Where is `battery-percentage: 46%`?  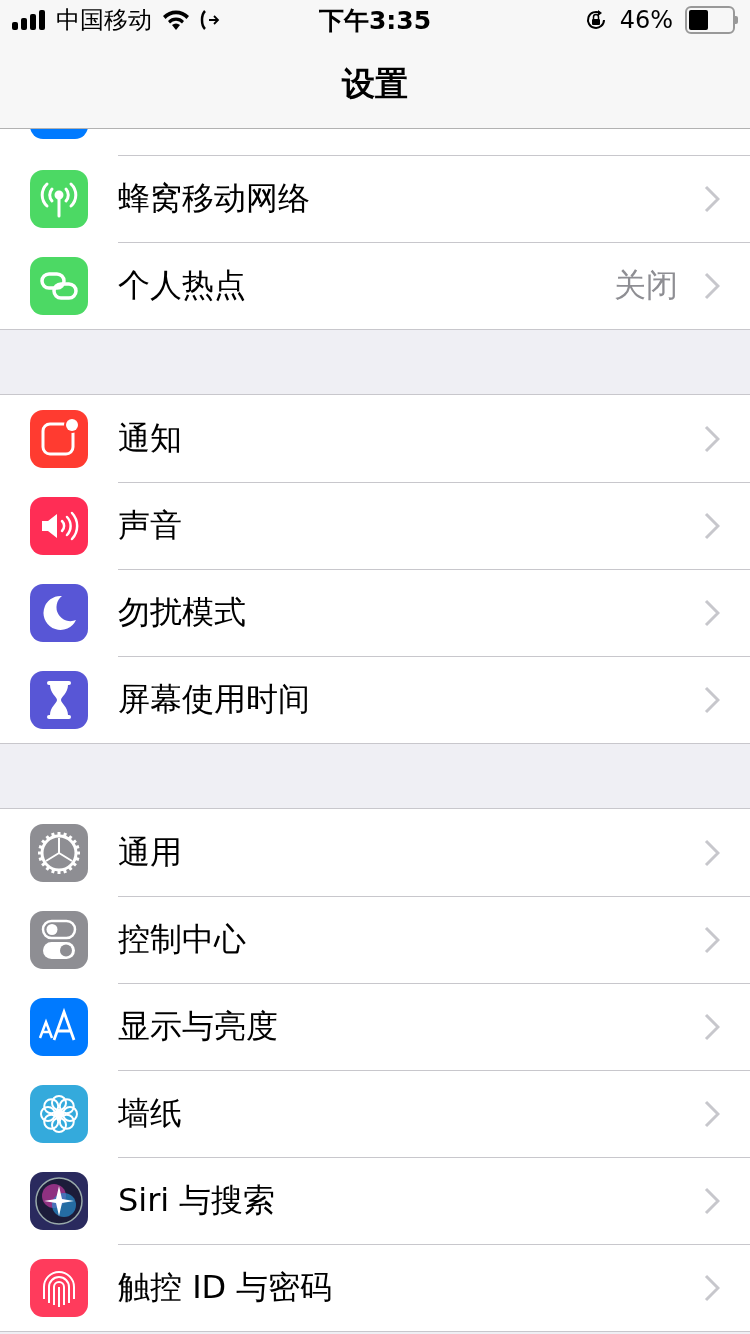 battery-percentage: 46% is located at coordinates (646, 20).